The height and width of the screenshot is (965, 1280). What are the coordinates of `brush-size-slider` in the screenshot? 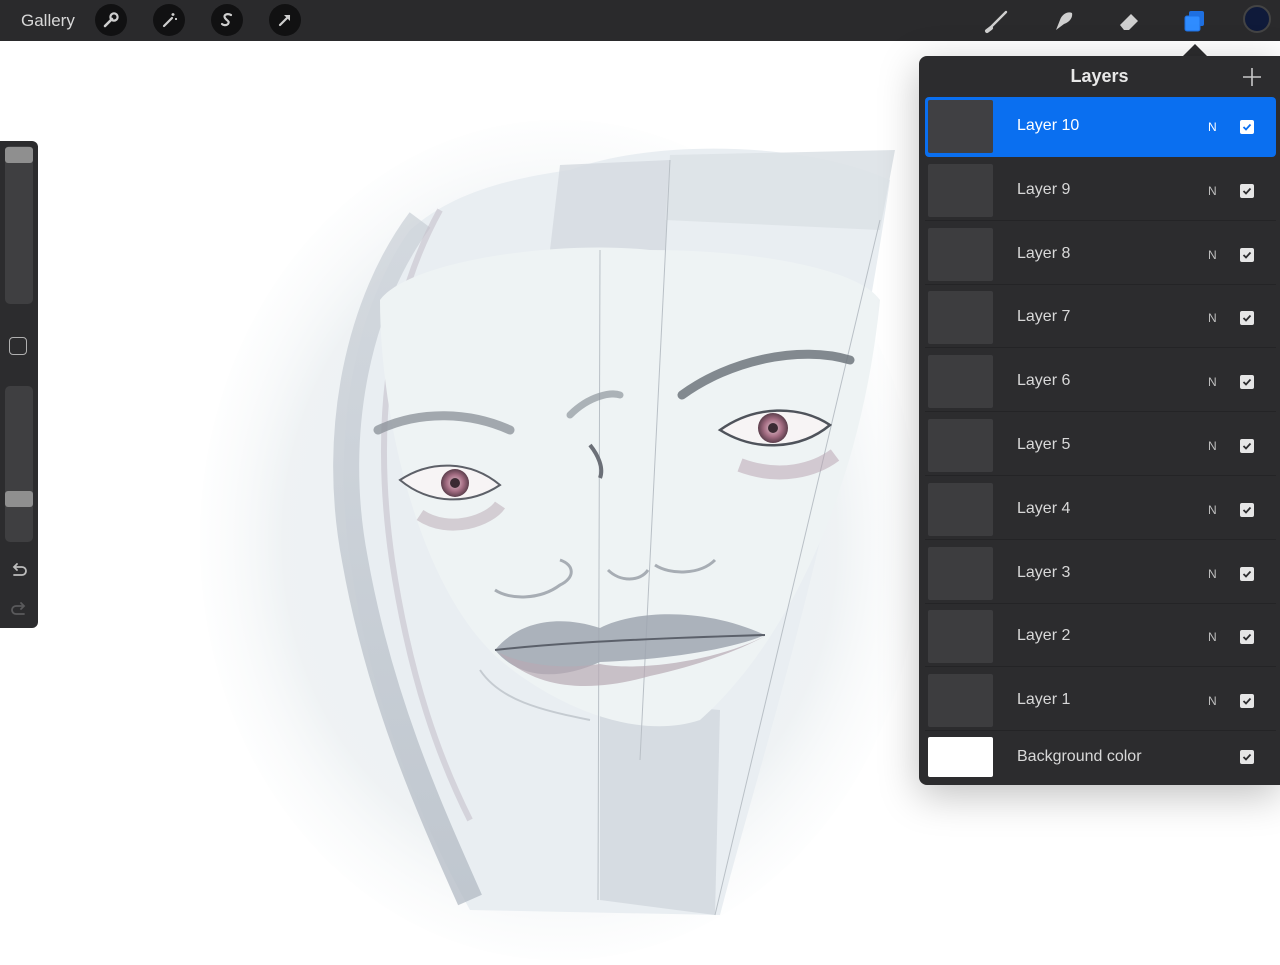 It's located at (19, 225).